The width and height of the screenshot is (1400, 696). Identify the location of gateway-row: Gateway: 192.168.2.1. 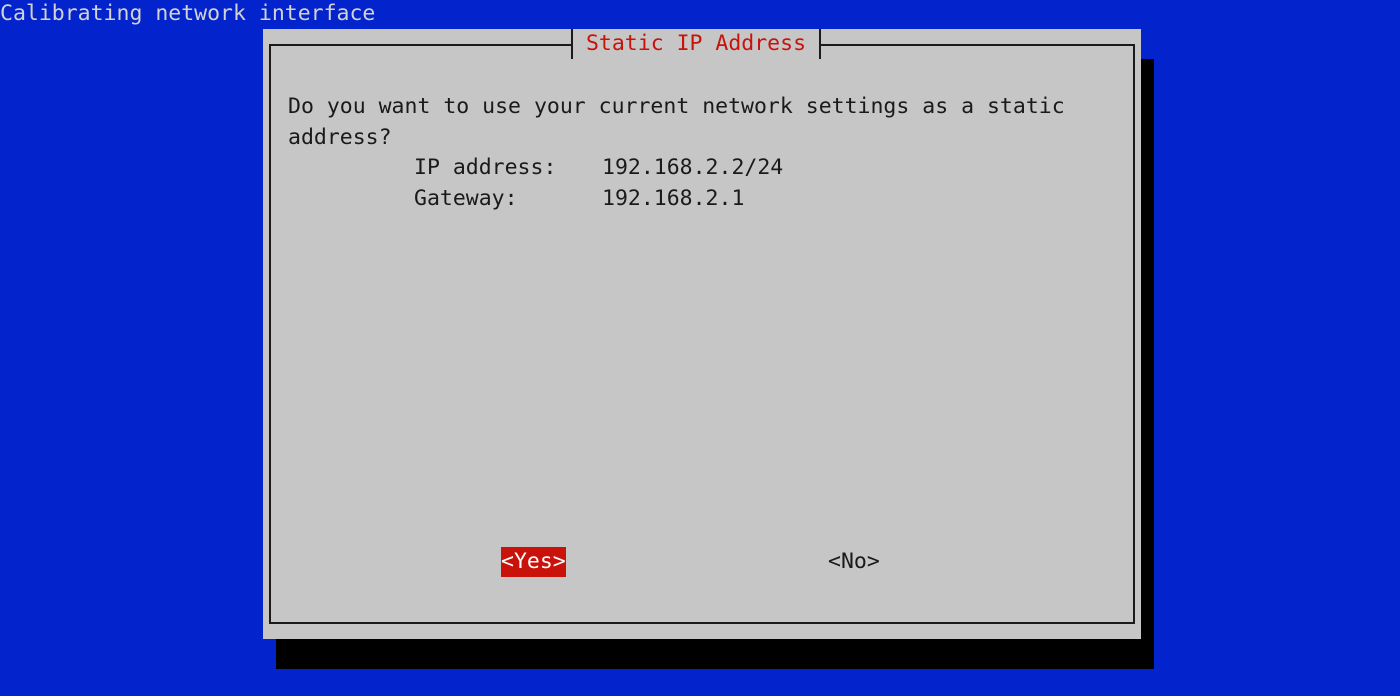
(598, 198).